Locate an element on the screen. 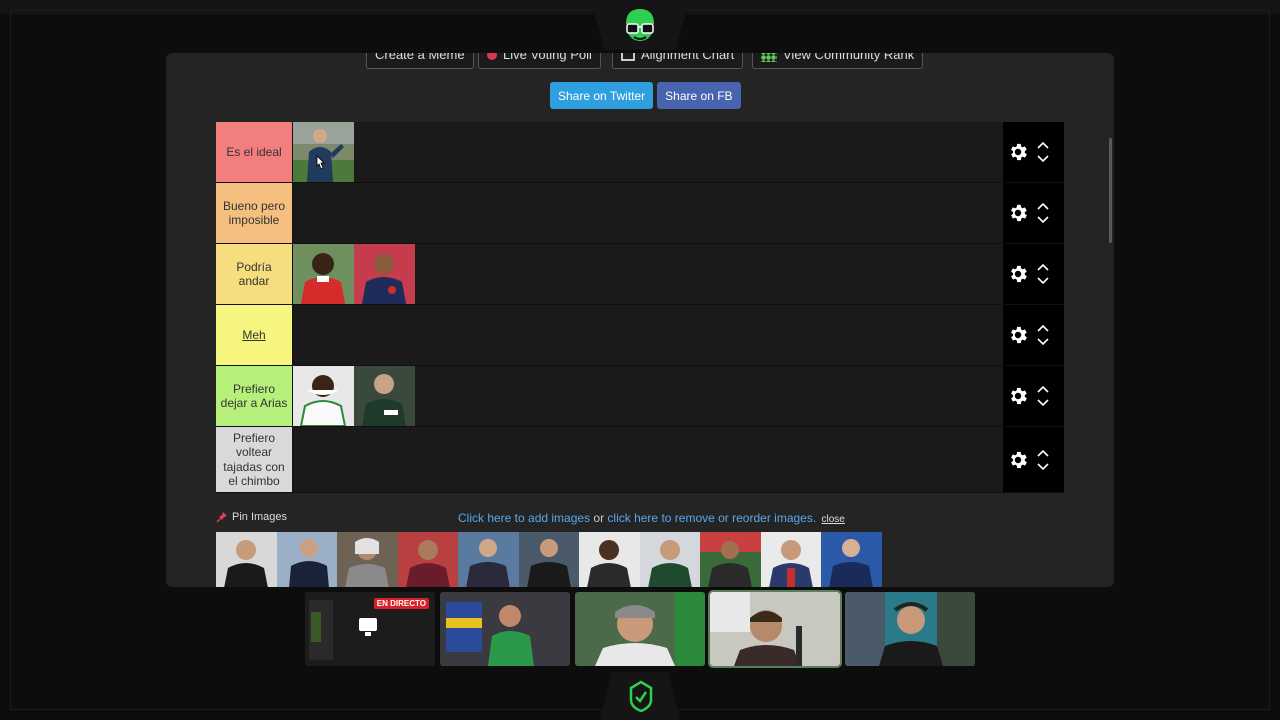  tier-row: Bueno pero imposible is located at coordinates (640, 213).